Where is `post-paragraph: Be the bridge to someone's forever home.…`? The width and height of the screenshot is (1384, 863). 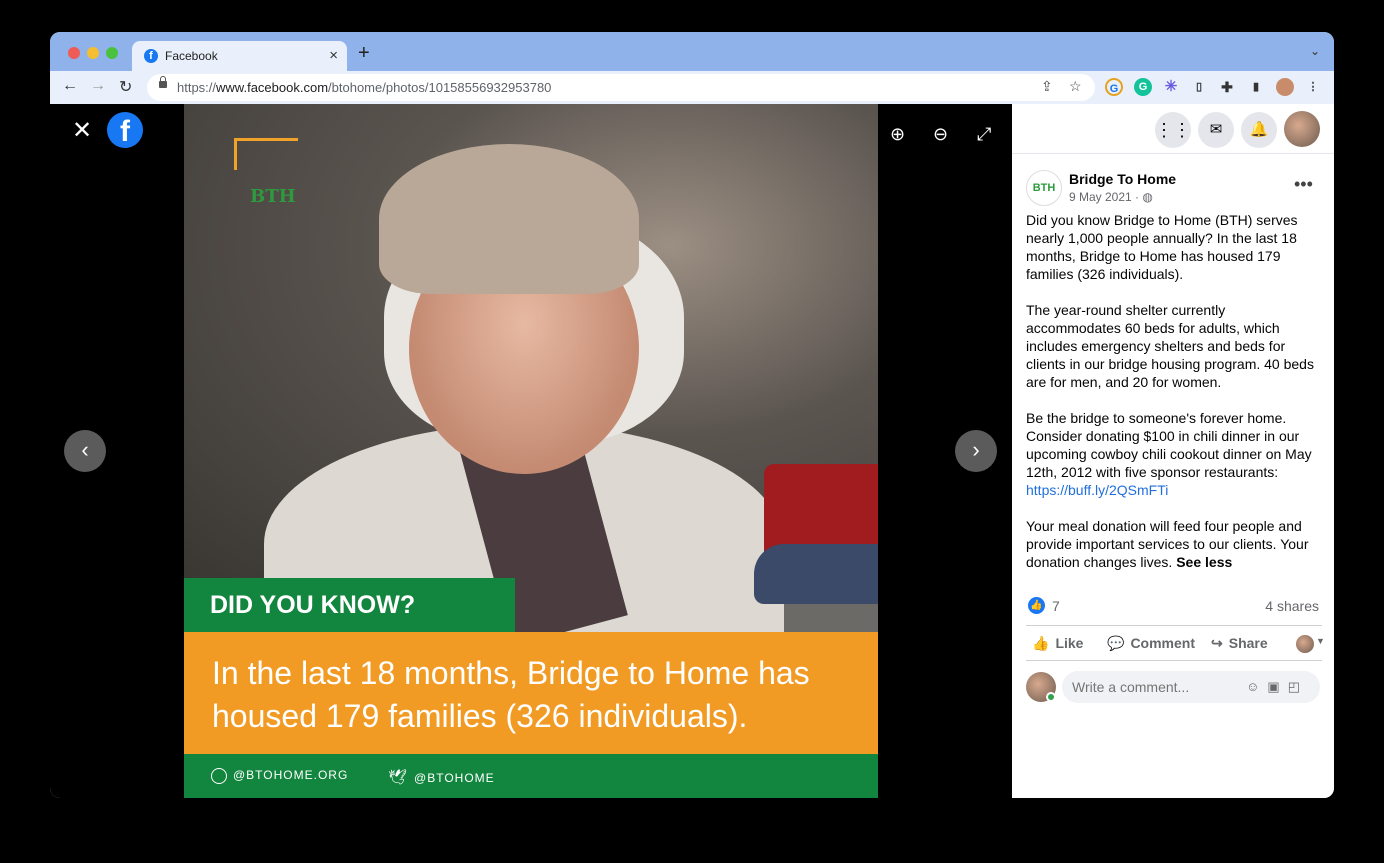
post-paragraph: Be the bridge to someone's forever home.… is located at coordinates (1169, 454).